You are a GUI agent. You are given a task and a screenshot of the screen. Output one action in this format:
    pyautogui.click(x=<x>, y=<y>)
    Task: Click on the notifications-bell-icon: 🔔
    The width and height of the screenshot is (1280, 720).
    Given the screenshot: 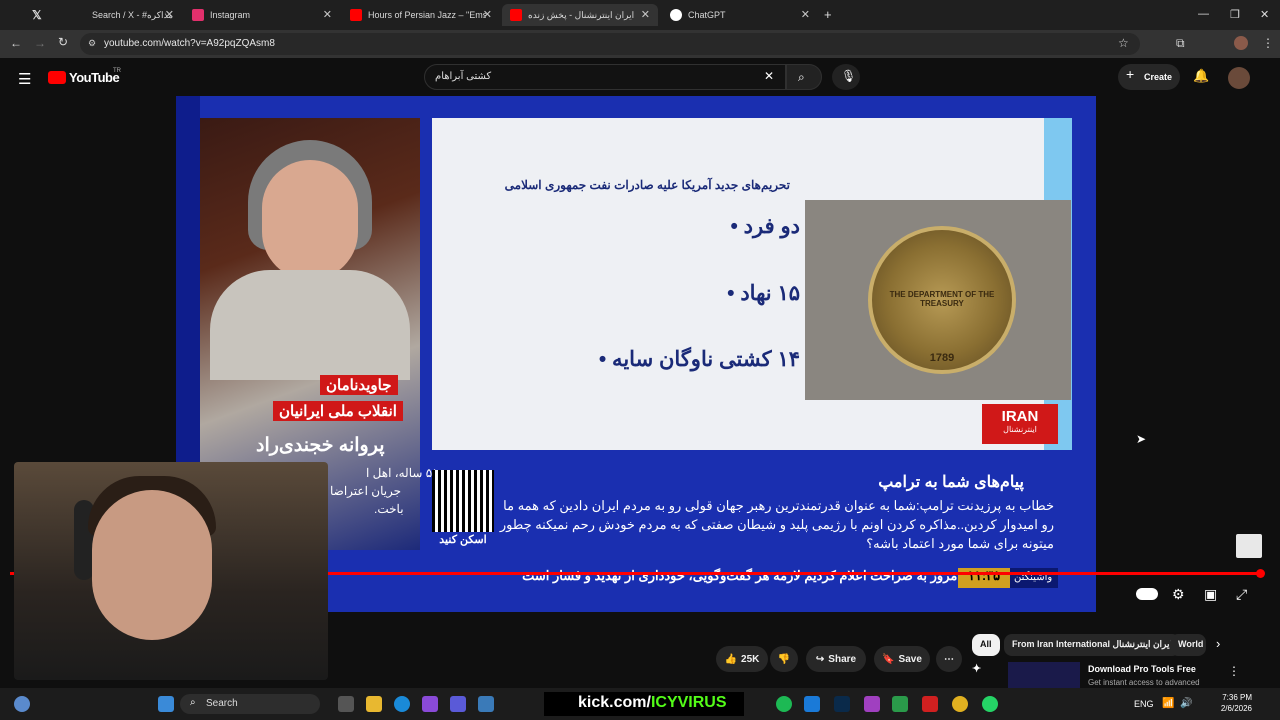 What is the action you would take?
    pyautogui.click(x=1201, y=76)
    